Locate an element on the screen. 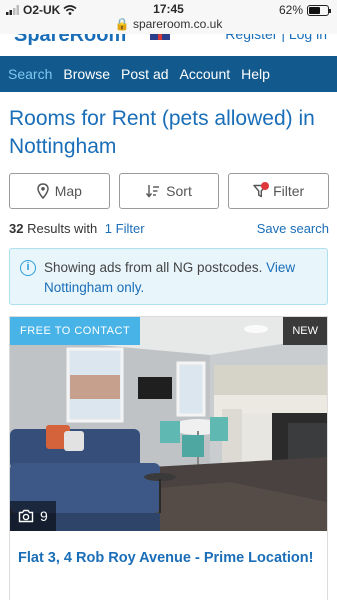 This screenshot has width=337, height=600. battery-icon is located at coordinates (319, 10).